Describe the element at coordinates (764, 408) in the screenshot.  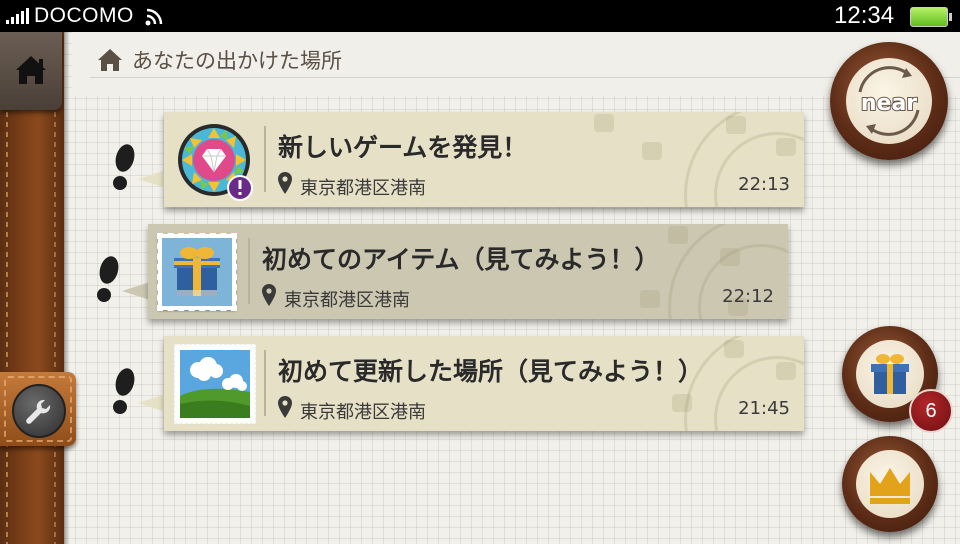
I see `event-time: 21:45` at that location.